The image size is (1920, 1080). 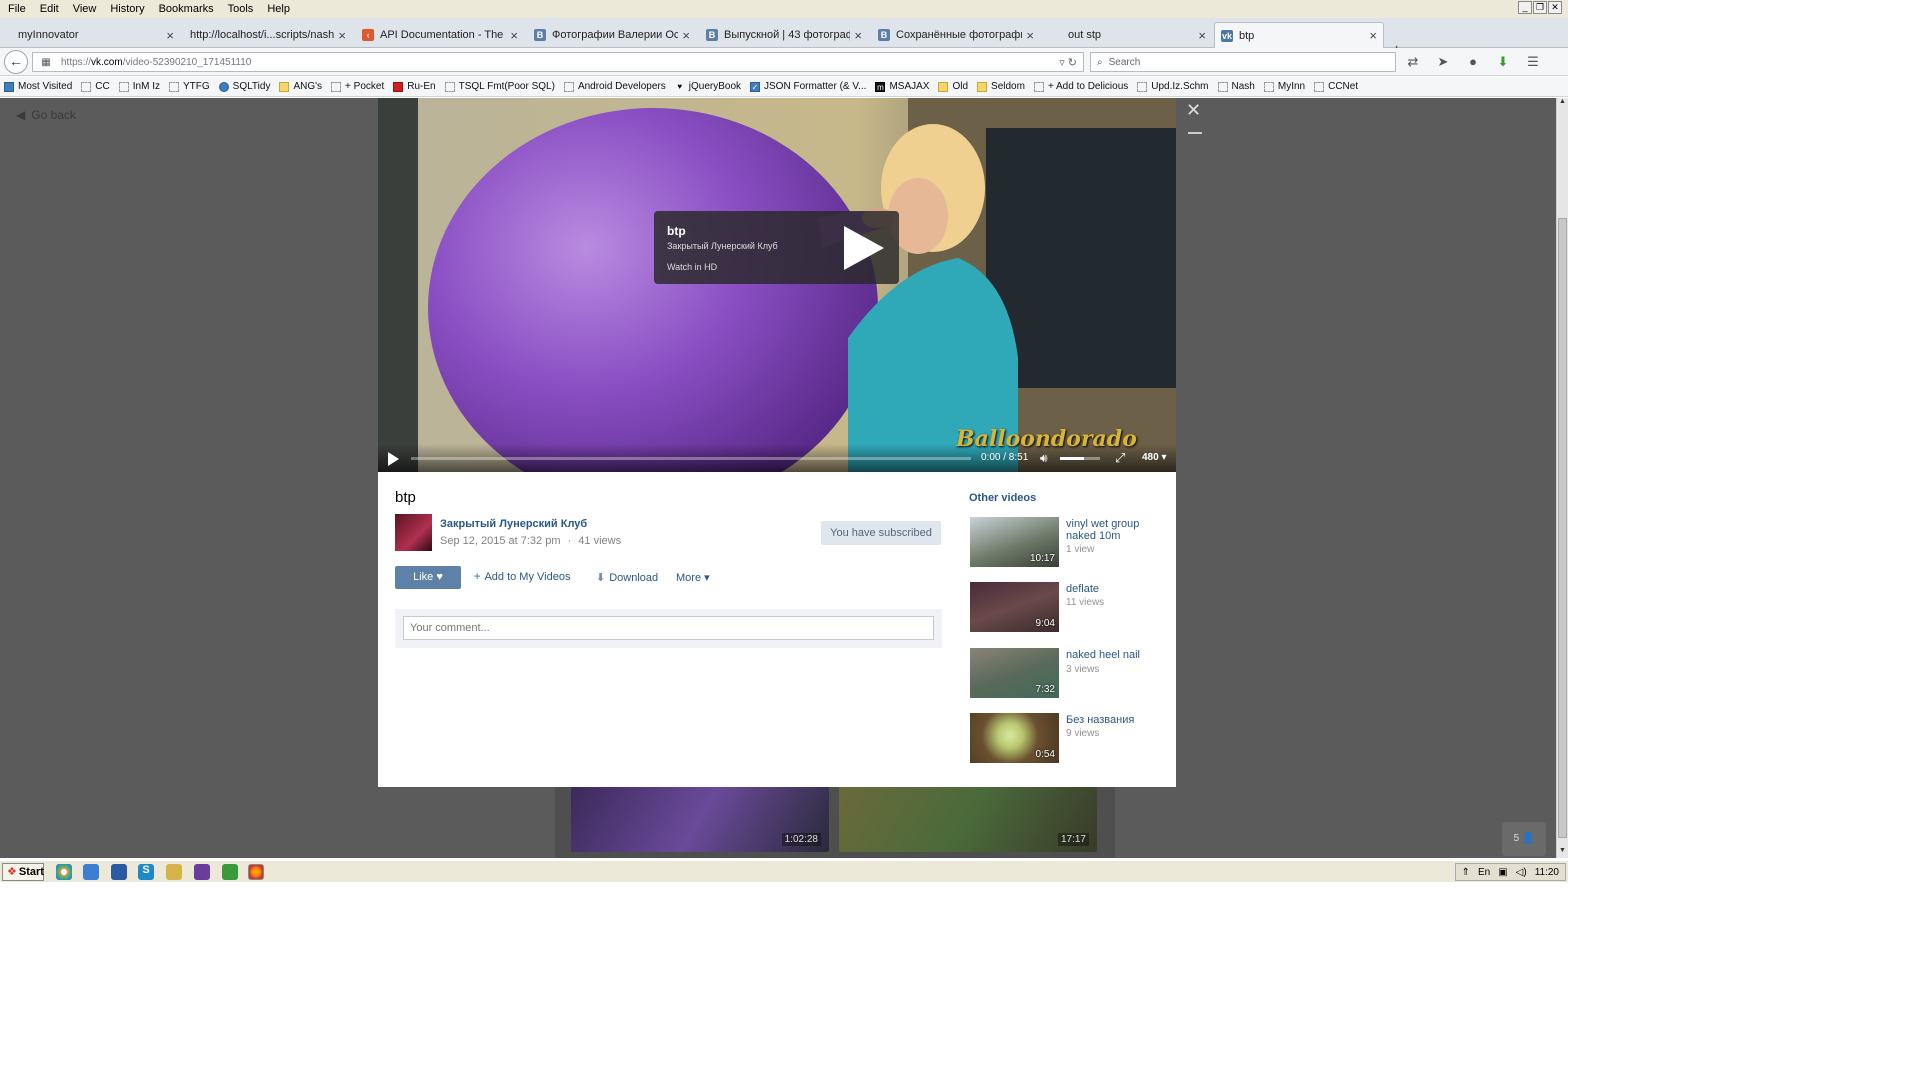 I want to click on firefox-taskbar-icon, so click(x=256, y=872).